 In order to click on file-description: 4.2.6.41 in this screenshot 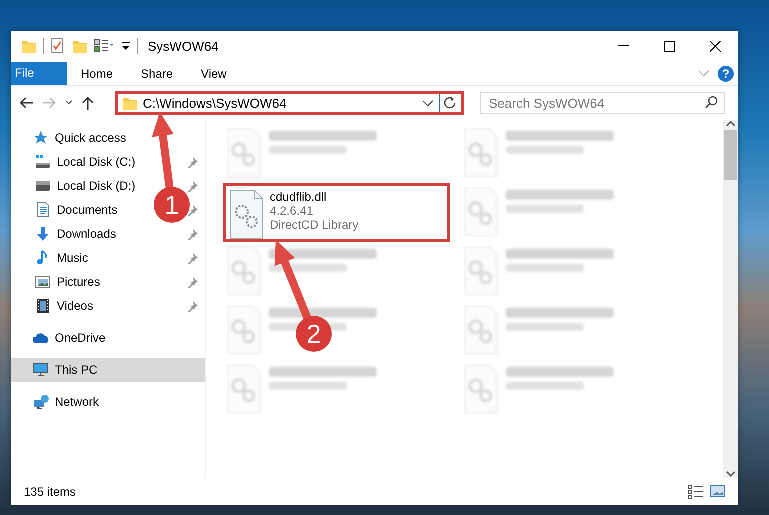, I will do `click(292, 211)`.